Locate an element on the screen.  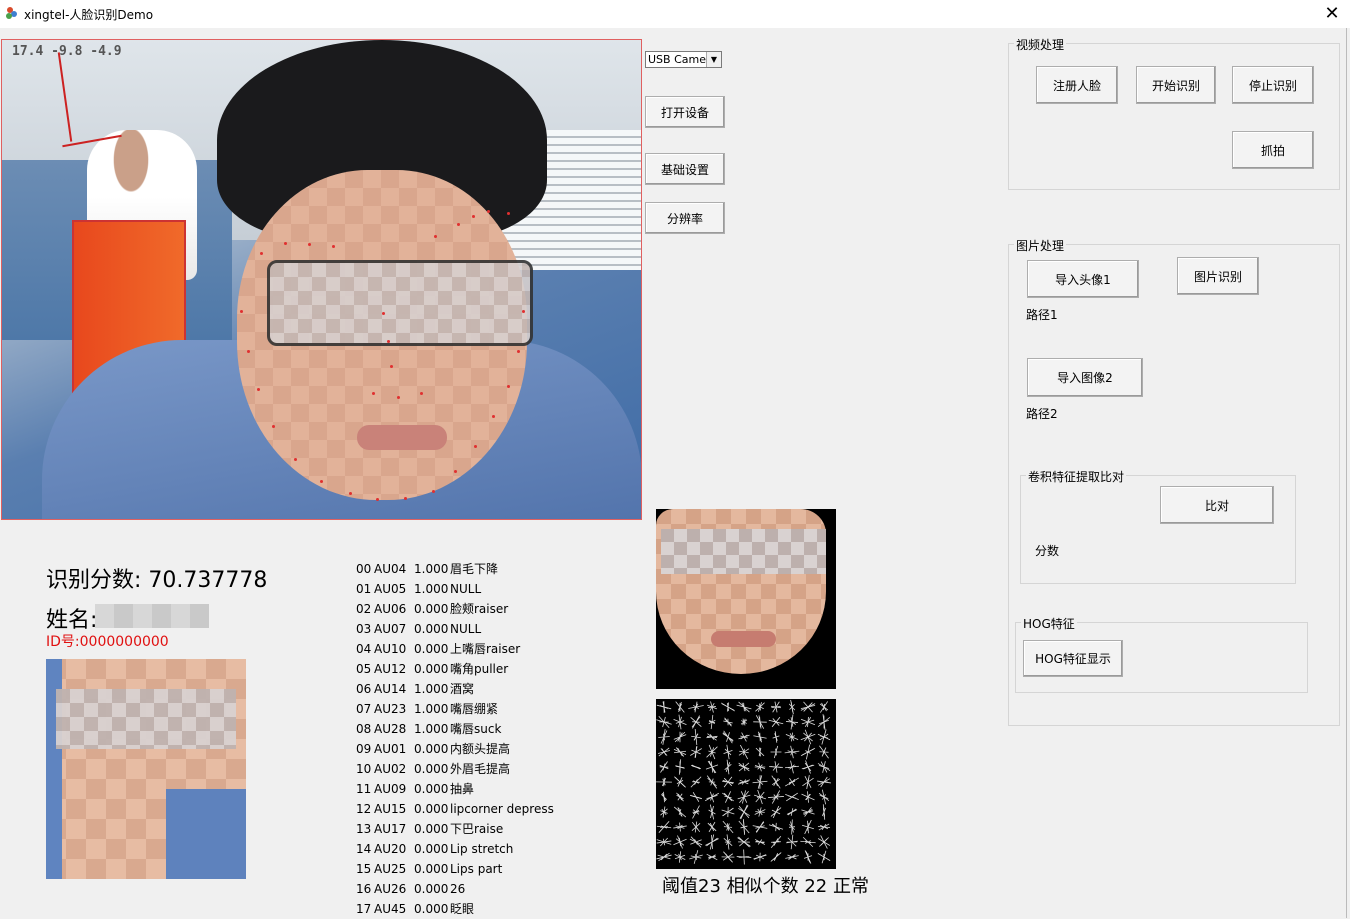
conv-feature-title: 卷积特征提取比对 is located at coordinates (1076, 476).